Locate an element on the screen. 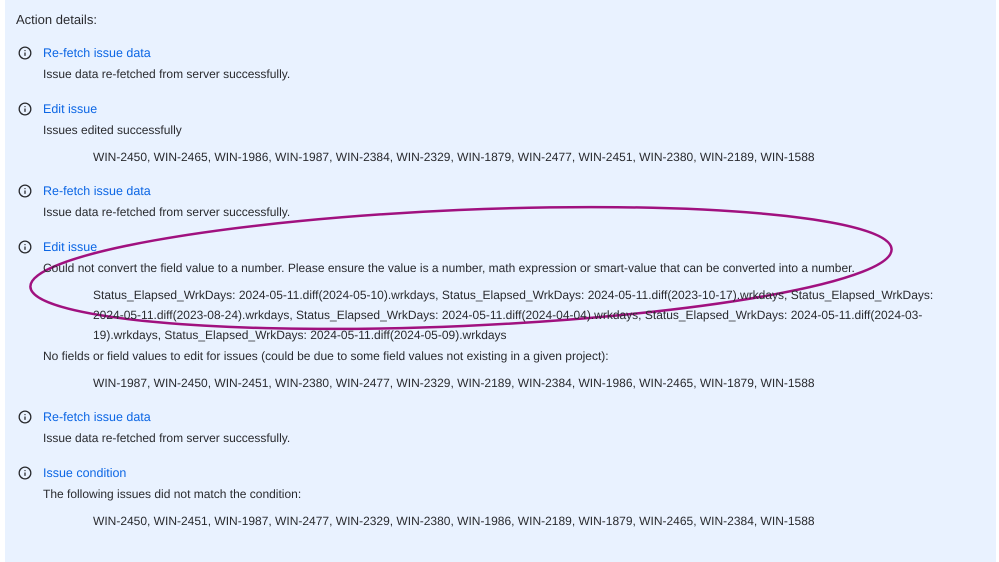 The height and width of the screenshot is (562, 999). section-heading: Action details: is located at coordinates (57, 20).